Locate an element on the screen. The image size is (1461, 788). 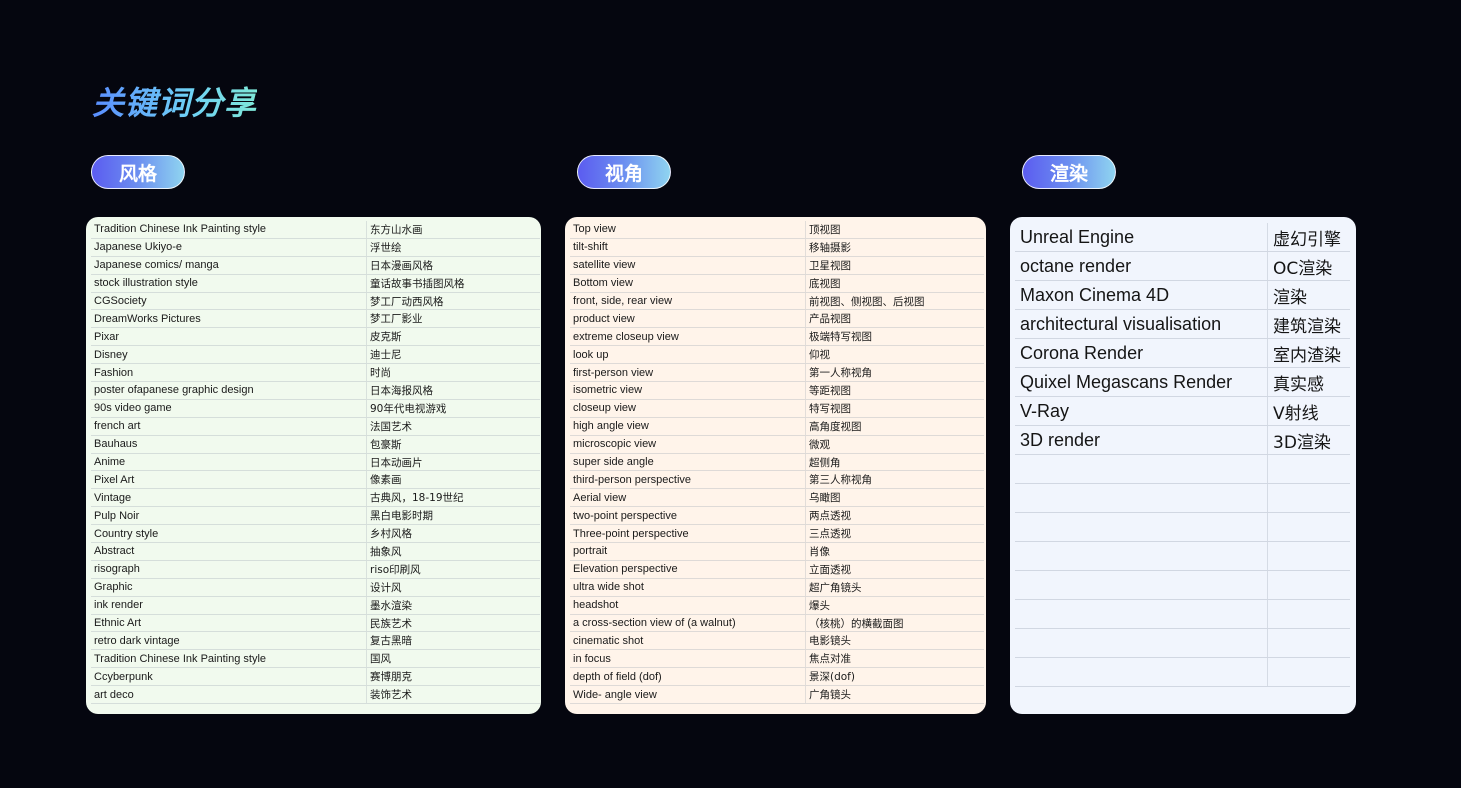
keyword-chinese: 底视图 is located at coordinates (825, 283).